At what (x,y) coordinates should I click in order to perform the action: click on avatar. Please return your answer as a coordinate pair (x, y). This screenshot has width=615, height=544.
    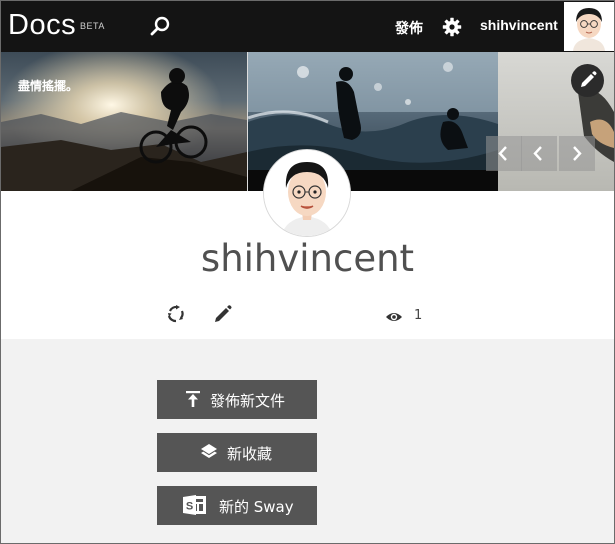
    Looking at the image, I should click on (589, 26).